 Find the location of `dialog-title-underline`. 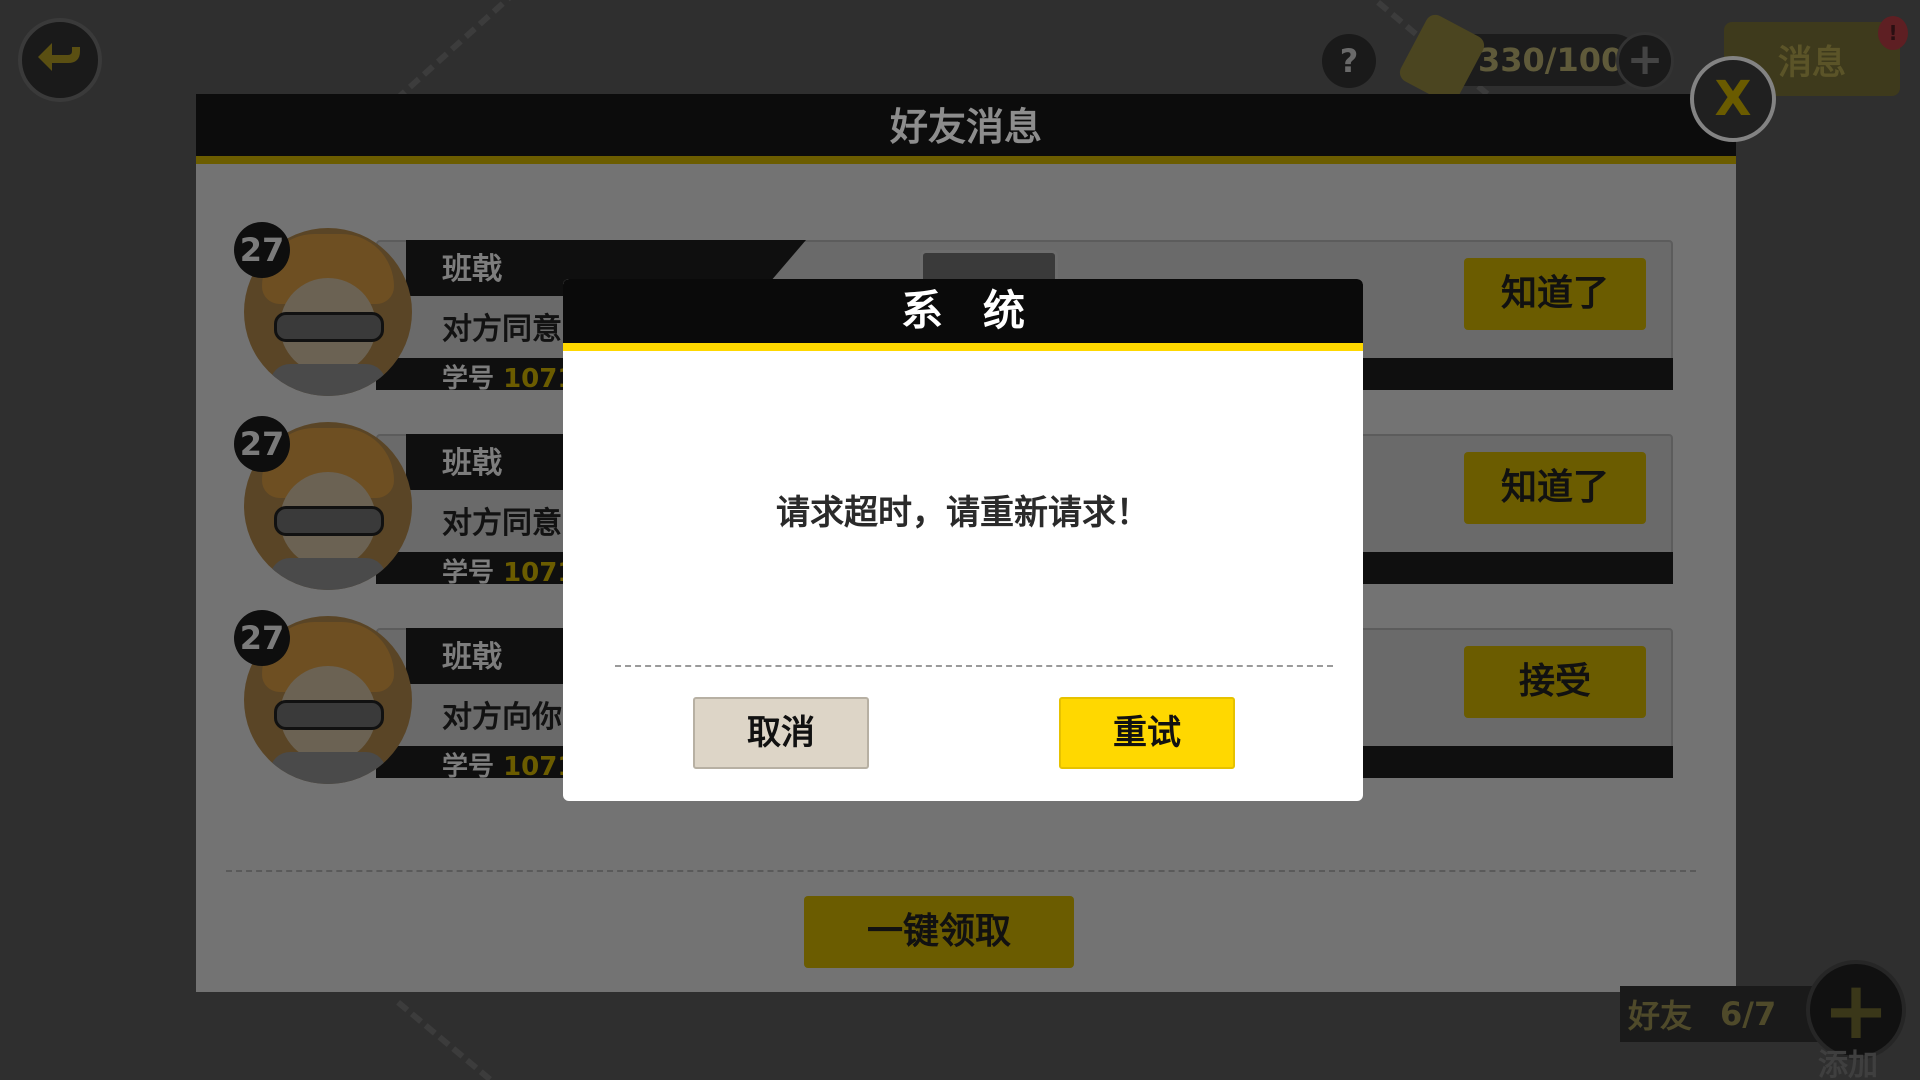

dialog-title-underline is located at coordinates (963, 347).